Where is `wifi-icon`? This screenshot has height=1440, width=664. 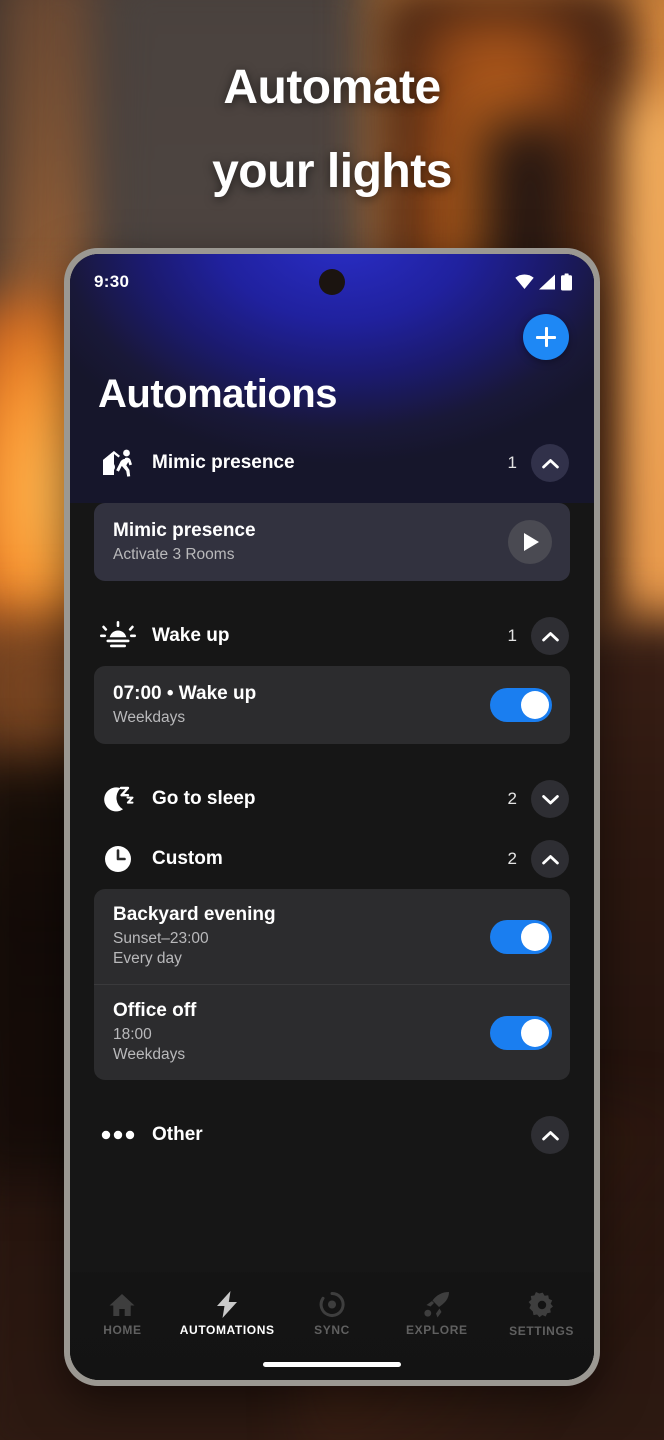 wifi-icon is located at coordinates (524, 282).